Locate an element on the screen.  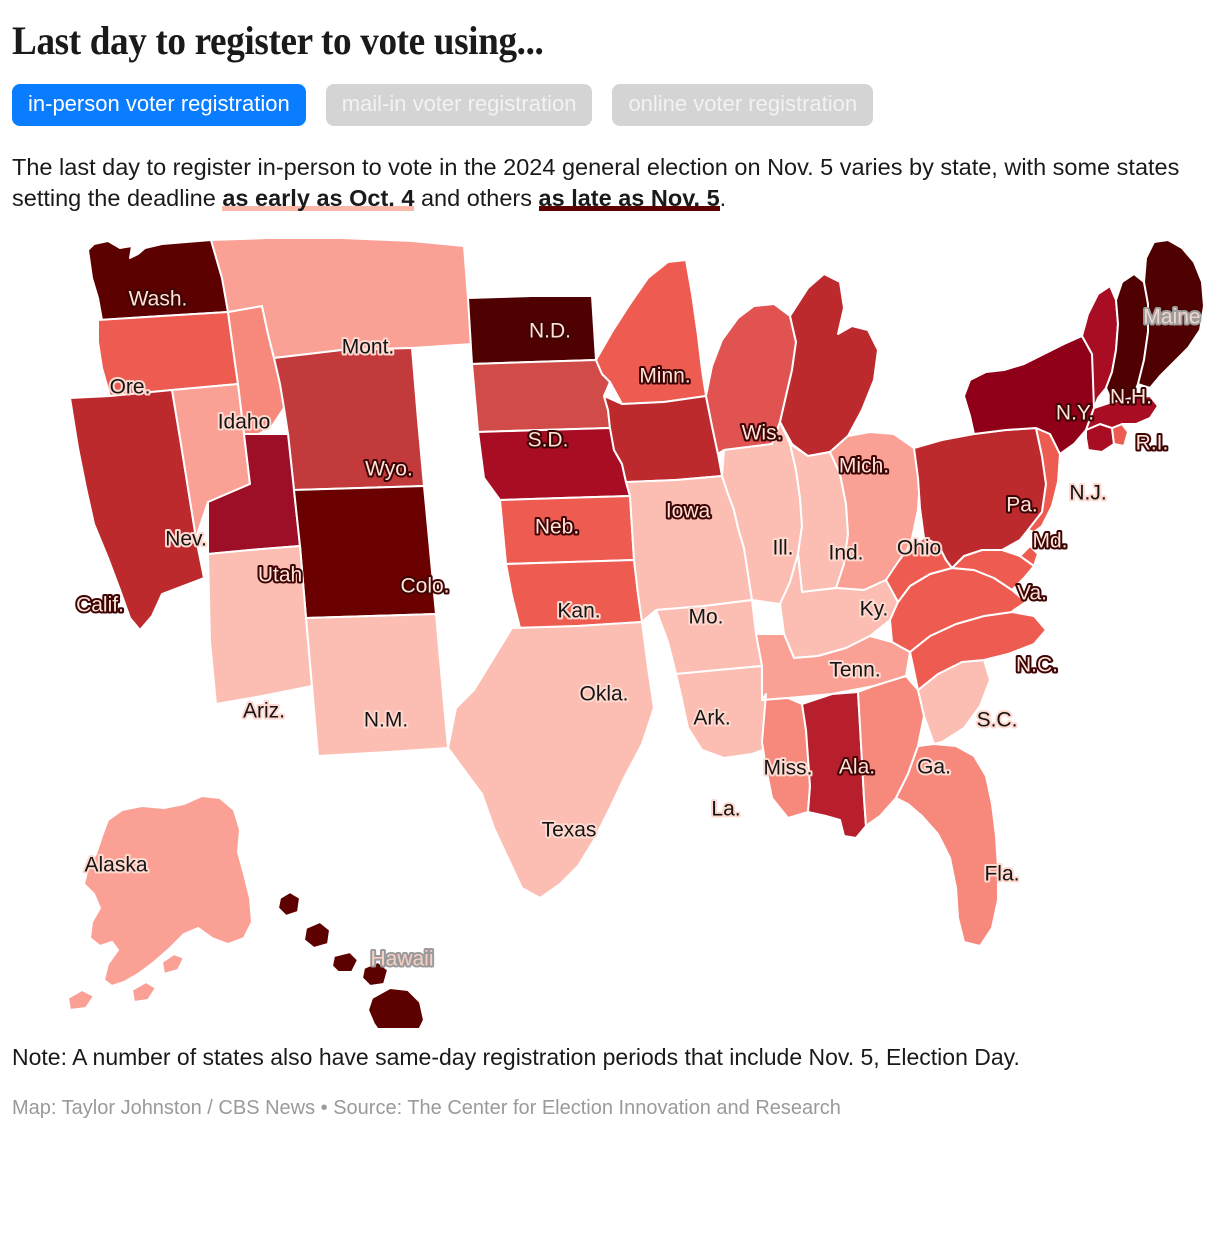
state-label-wa: Wash. is located at coordinates (158, 299).